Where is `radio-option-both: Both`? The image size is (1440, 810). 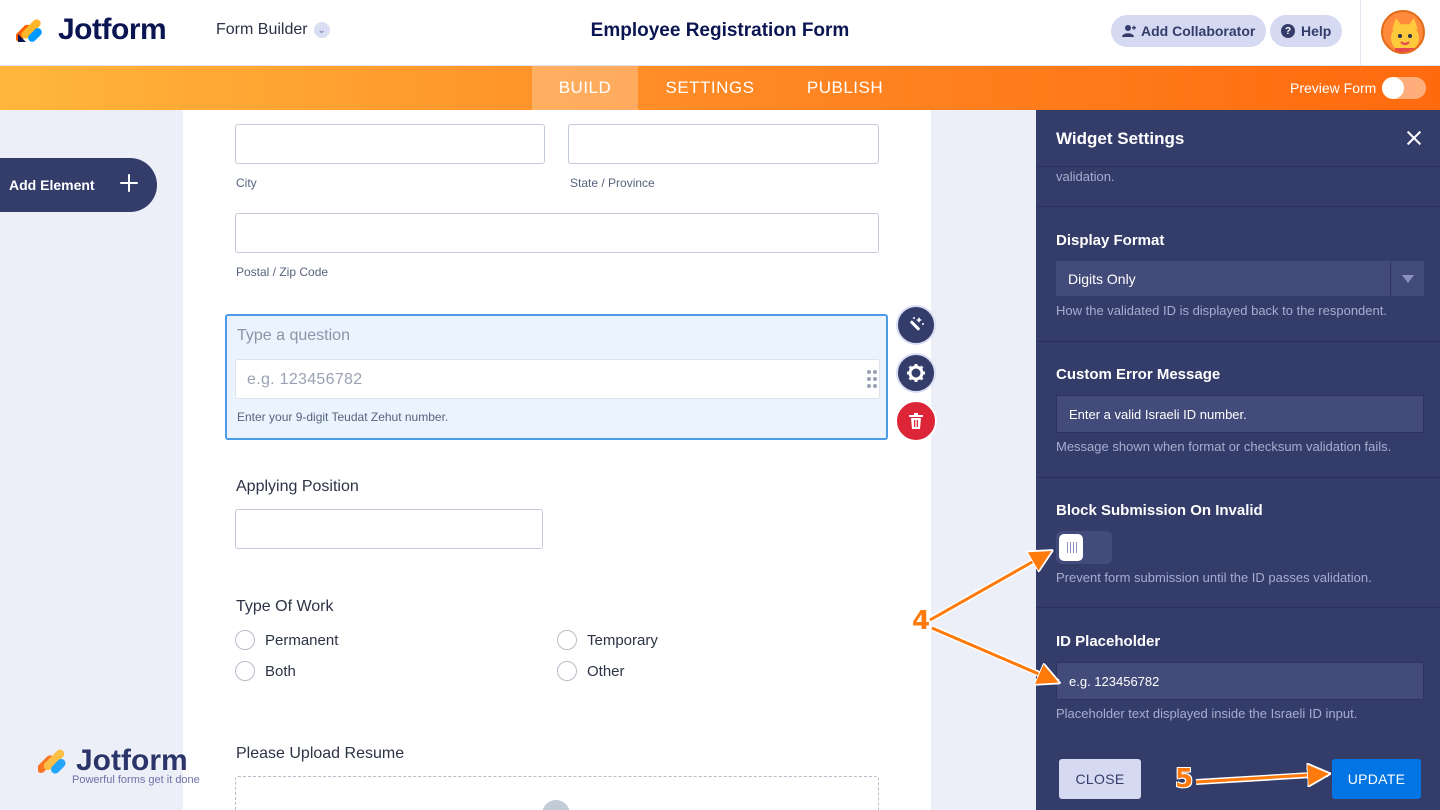
radio-option-both: Both is located at coordinates (265, 671).